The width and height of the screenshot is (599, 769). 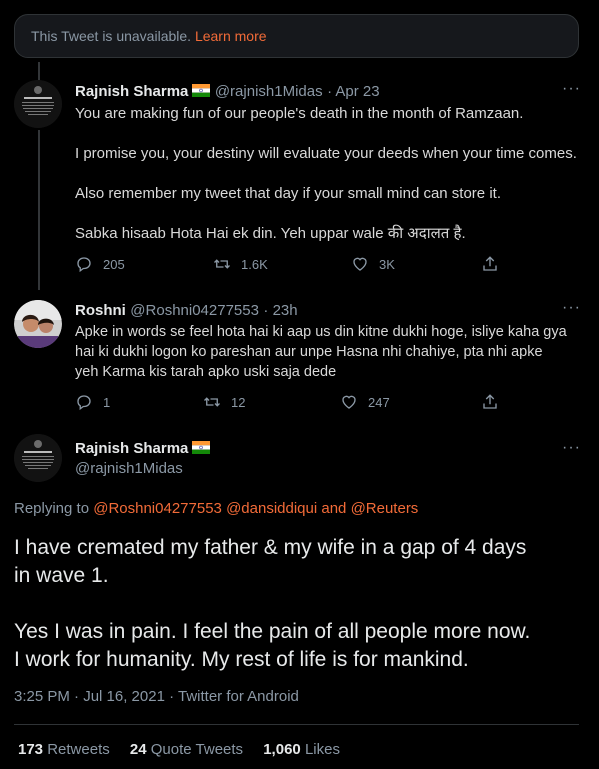 I want to click on author-handle: @Roshni04277553, so click(x=194, y=310).